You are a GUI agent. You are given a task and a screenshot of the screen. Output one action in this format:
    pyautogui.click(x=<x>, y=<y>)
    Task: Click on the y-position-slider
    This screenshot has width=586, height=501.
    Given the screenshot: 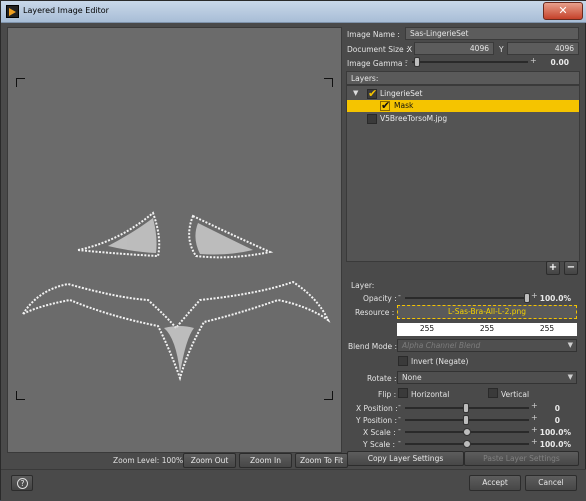 What is the action you would take?
    pyautogui.click(x=467, y=420)
    